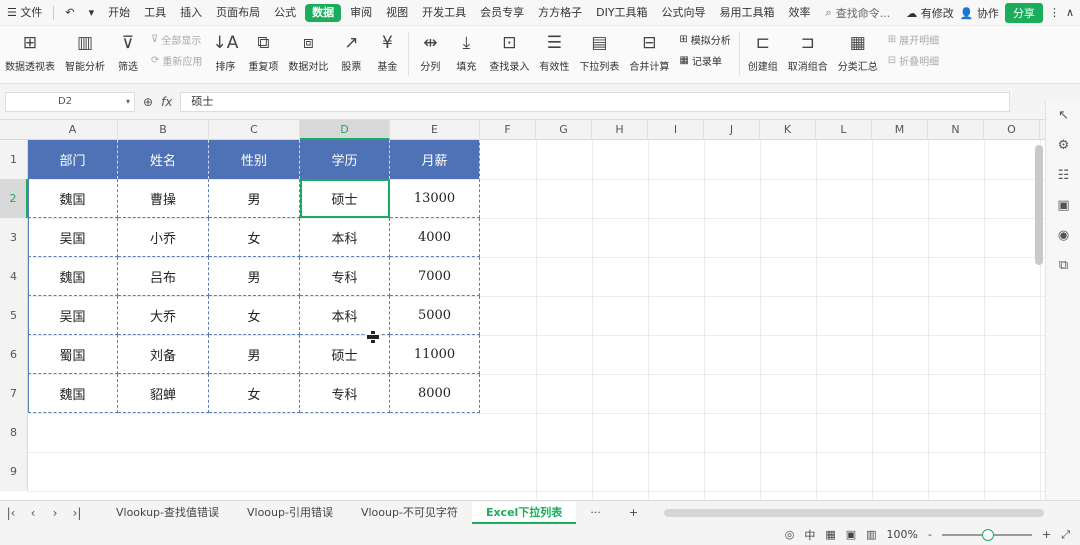  What do you see at coordinates (871, 534) in the screenshot?
I see `page-break-icon: ▥` at bounding box center [871, 534].